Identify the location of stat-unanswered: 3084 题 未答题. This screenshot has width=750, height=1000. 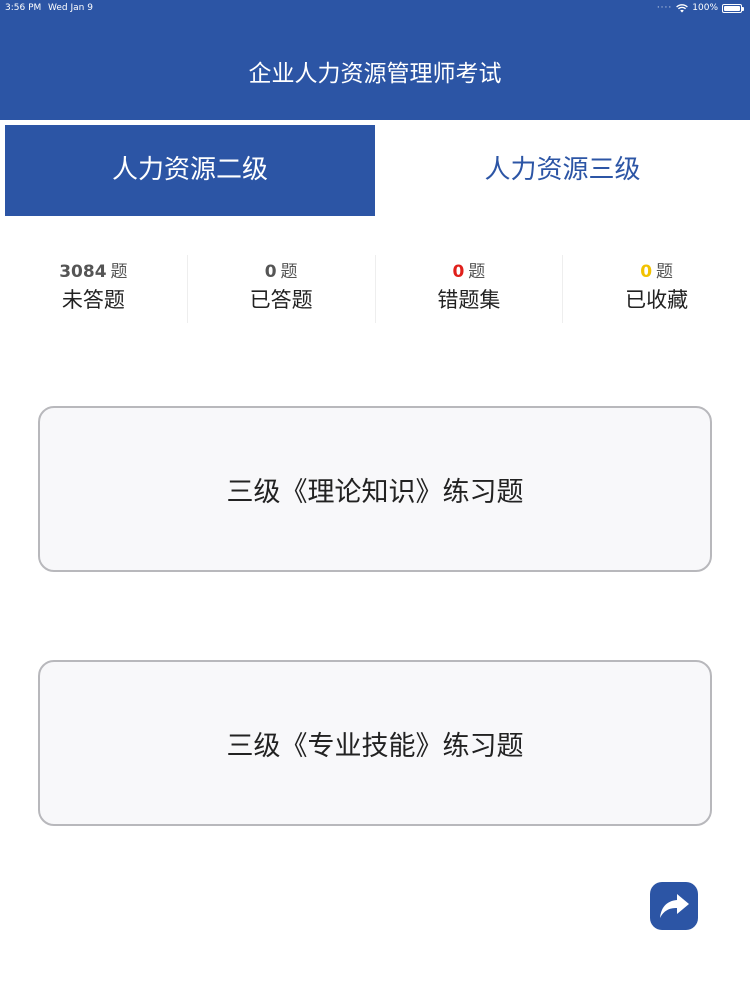
(94, 289).